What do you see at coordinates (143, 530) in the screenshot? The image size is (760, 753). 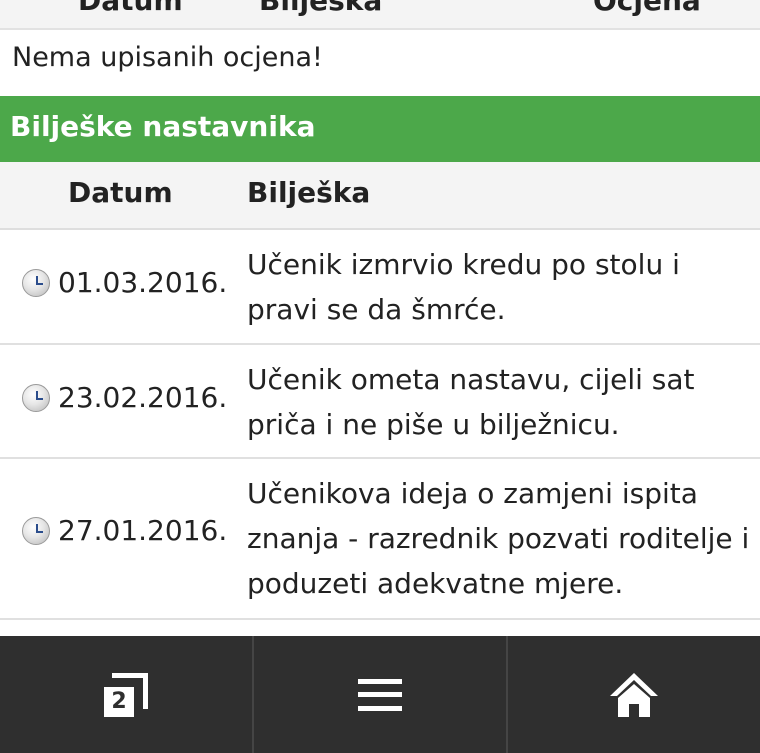 I see `note-date-text: 27.01.2016.` at bounding box center [143, 530].